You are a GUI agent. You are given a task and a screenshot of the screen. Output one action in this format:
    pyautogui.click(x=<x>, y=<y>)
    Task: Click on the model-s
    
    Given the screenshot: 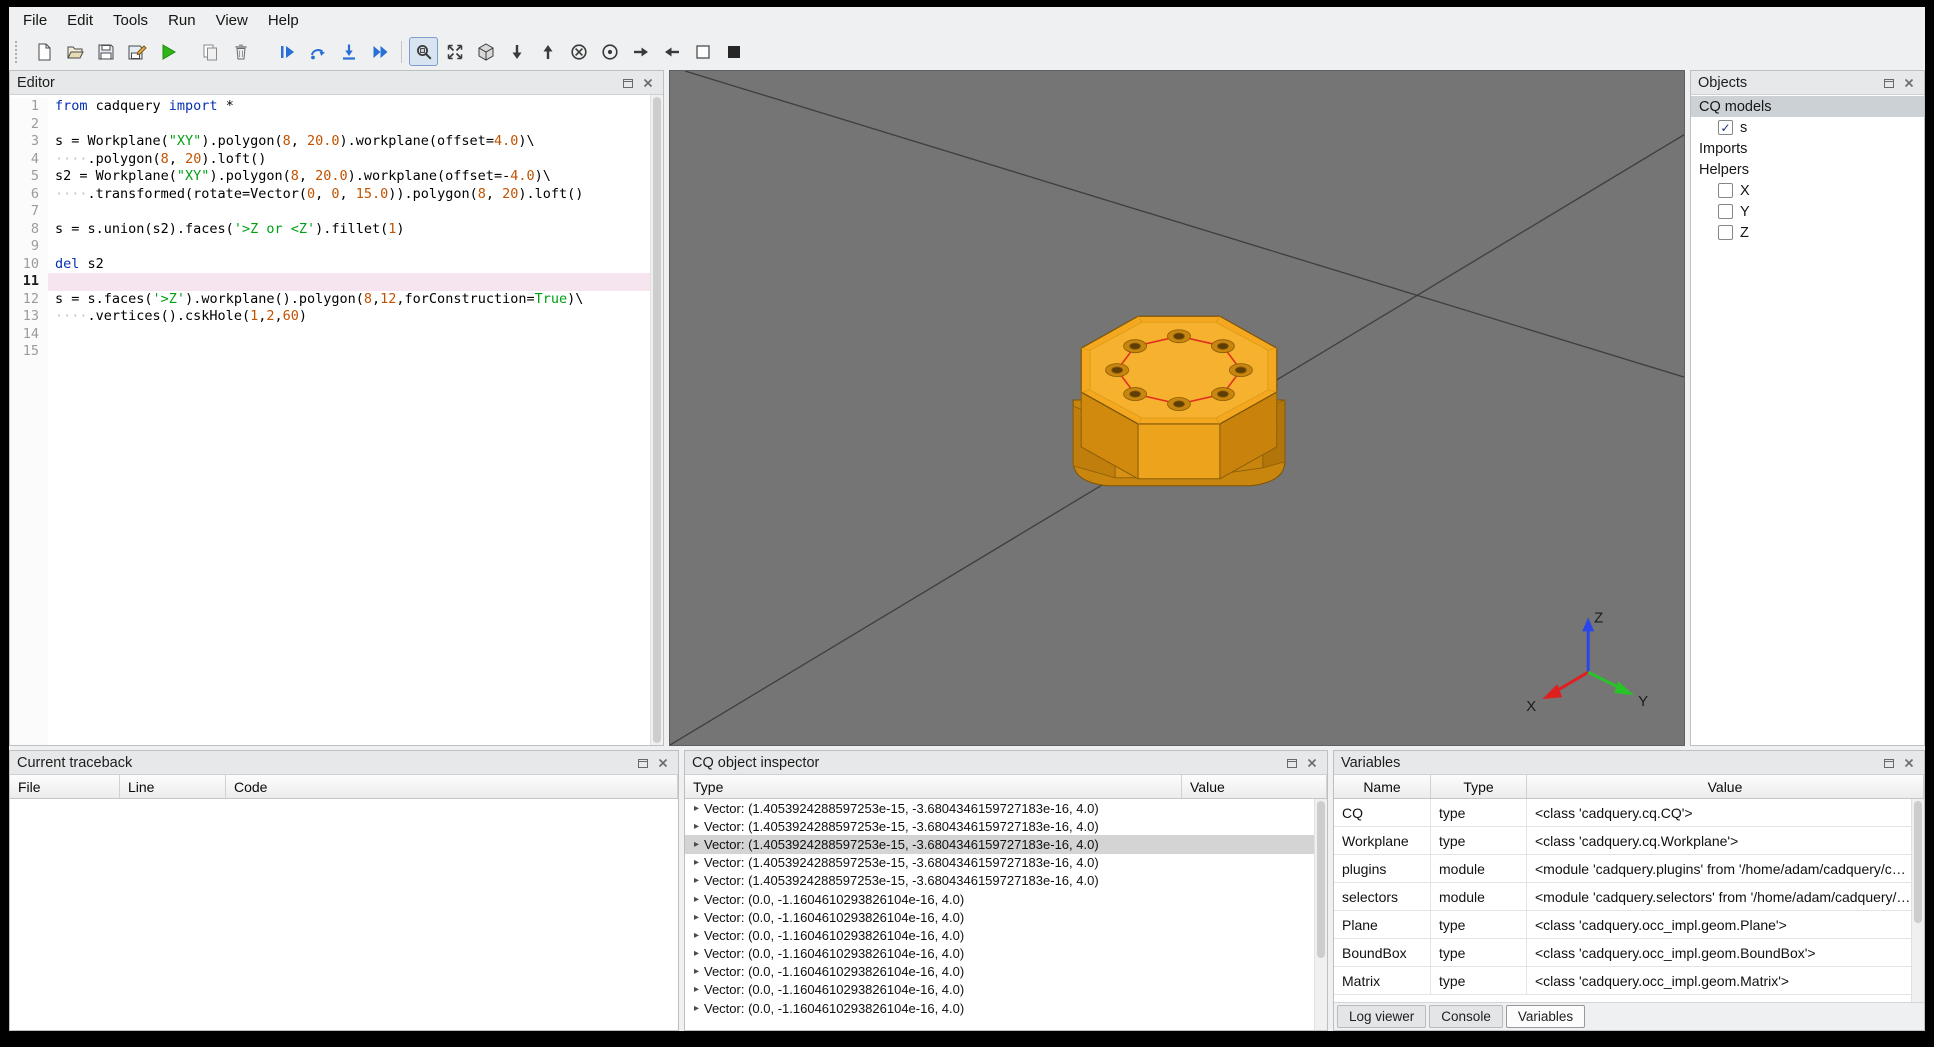 What is the action you would take?
    pyautogui.click(x=1179, y=401)
    